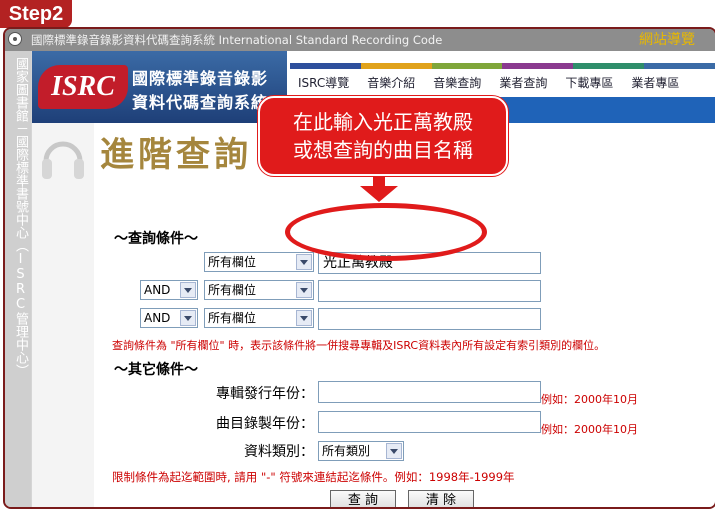 The image size is (715, 509). Describe the element at coordinates (36, 14) in the screenshot. I see `step-badge: Step2` at that location.